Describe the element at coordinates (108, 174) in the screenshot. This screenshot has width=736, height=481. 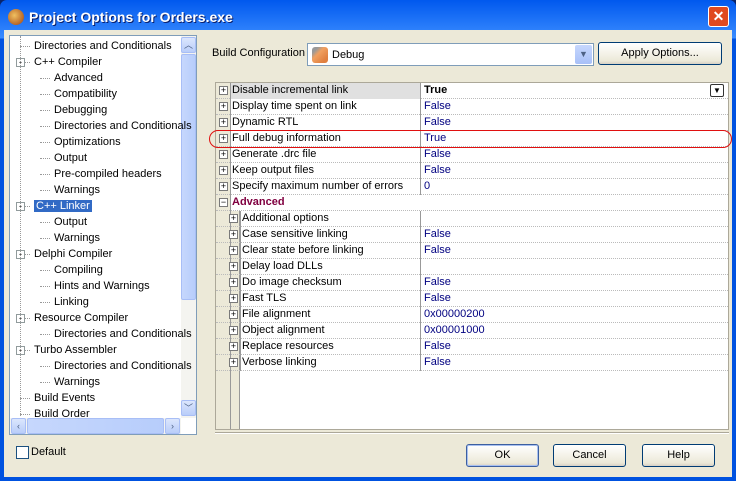
I see `tree-item: Pre-compiled headers` at that location.